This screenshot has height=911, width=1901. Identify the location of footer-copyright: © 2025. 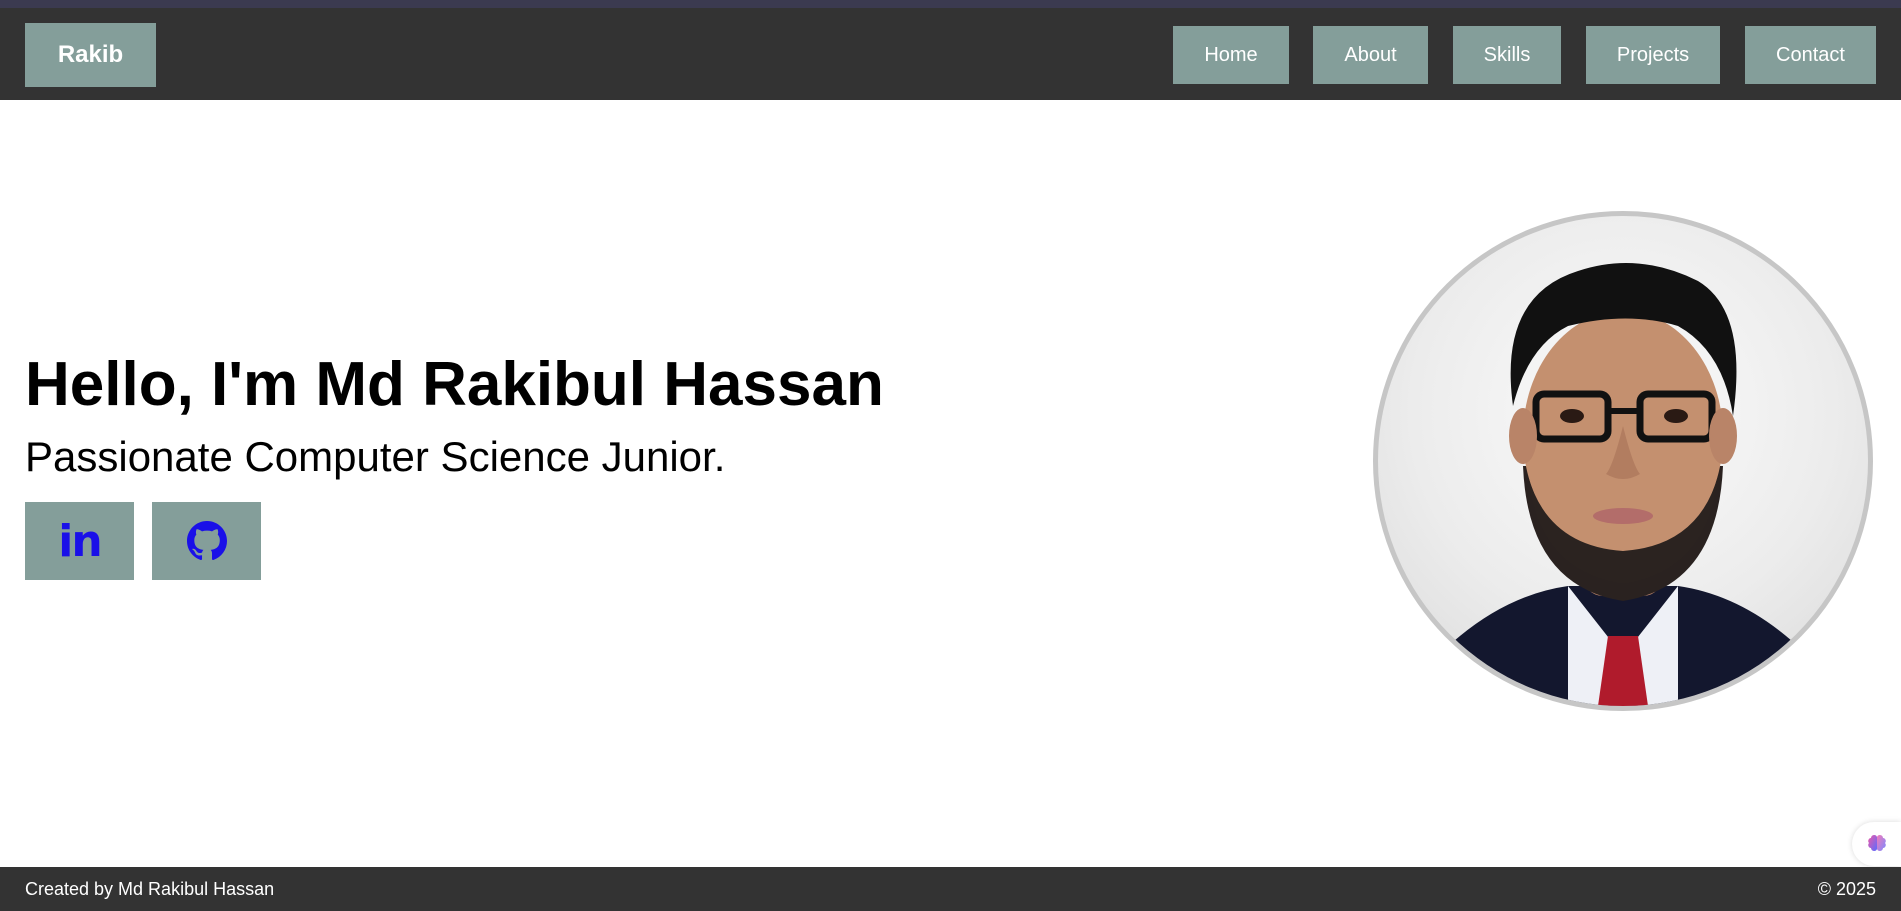
(1846, 889).